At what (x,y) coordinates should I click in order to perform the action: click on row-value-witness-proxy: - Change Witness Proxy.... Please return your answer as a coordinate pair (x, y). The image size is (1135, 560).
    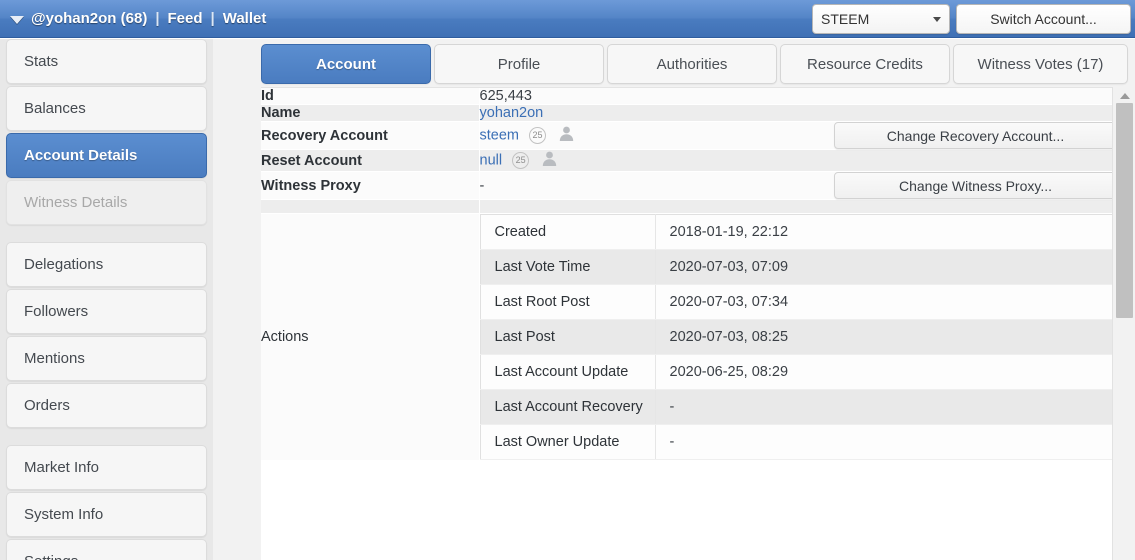
    Looking at the image, I should click on (802, 185).